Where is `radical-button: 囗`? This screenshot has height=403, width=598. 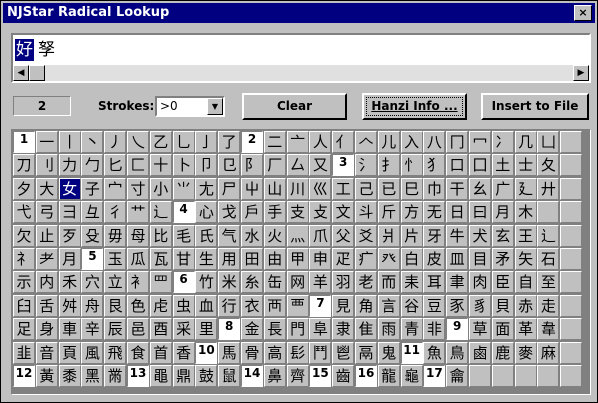
radical-button: 囗 is located at coordinates (480, 165).